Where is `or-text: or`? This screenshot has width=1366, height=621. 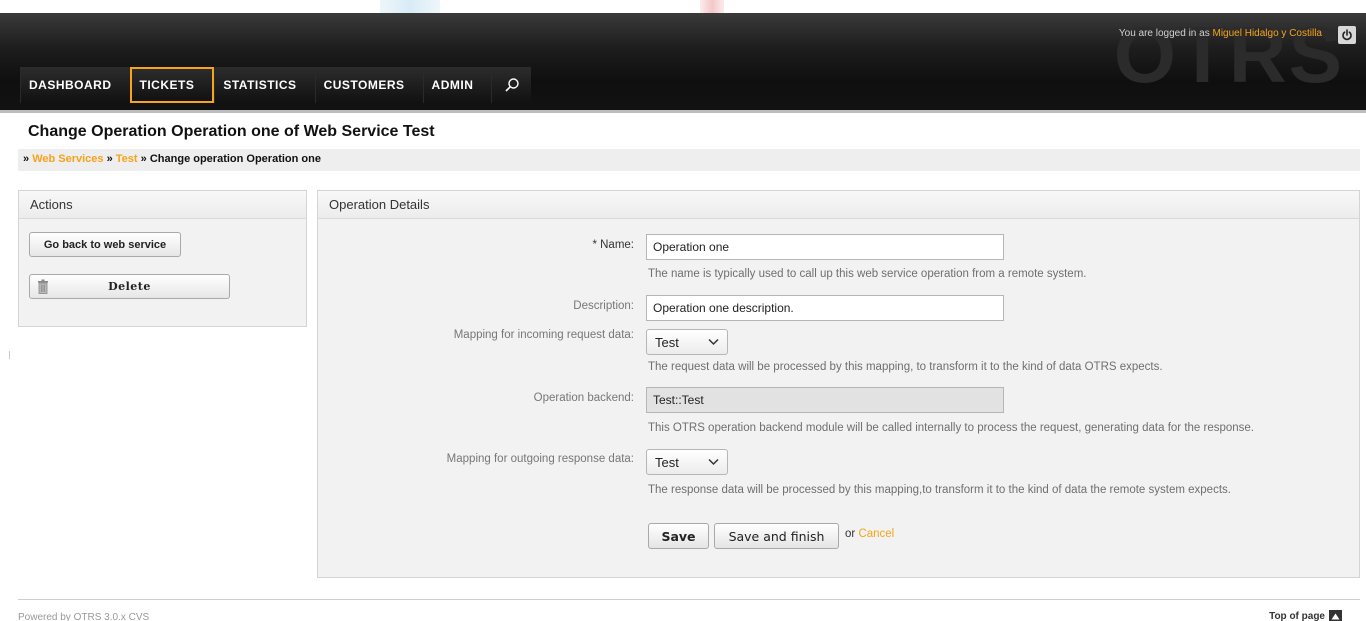 or-text: or is located at coordinates (850, 534).